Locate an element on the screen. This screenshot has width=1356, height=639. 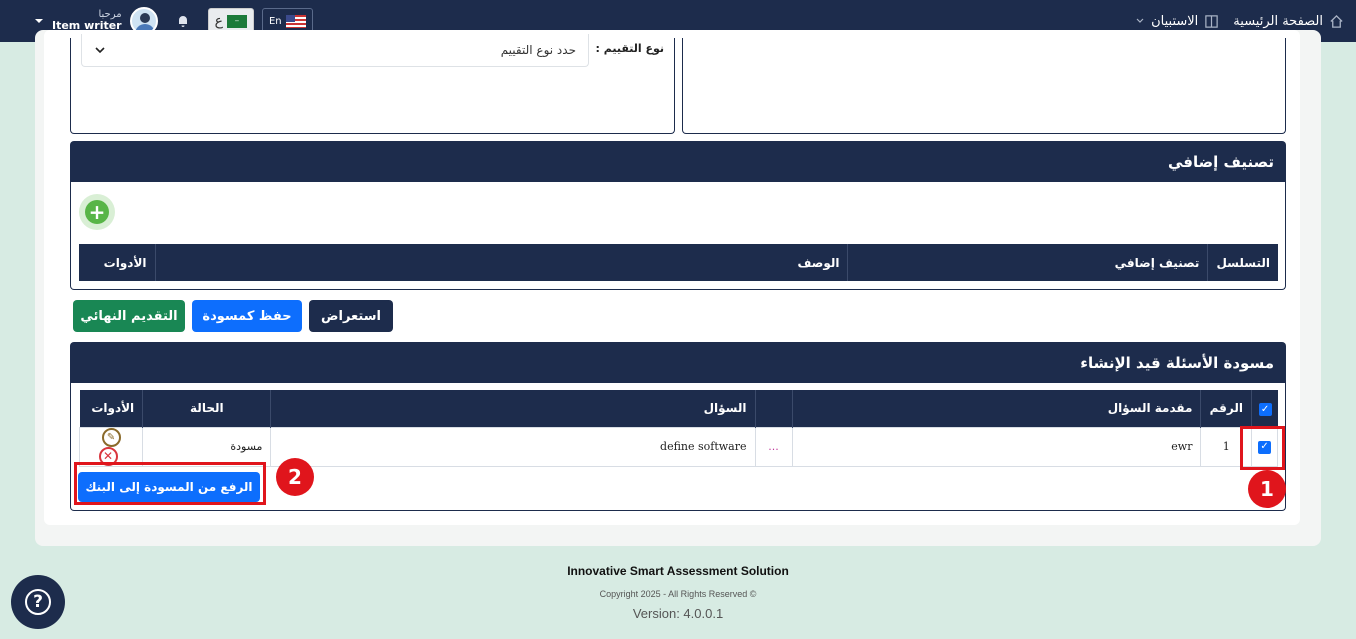
preview-label: استعراض is located at coordinates (351, 316).